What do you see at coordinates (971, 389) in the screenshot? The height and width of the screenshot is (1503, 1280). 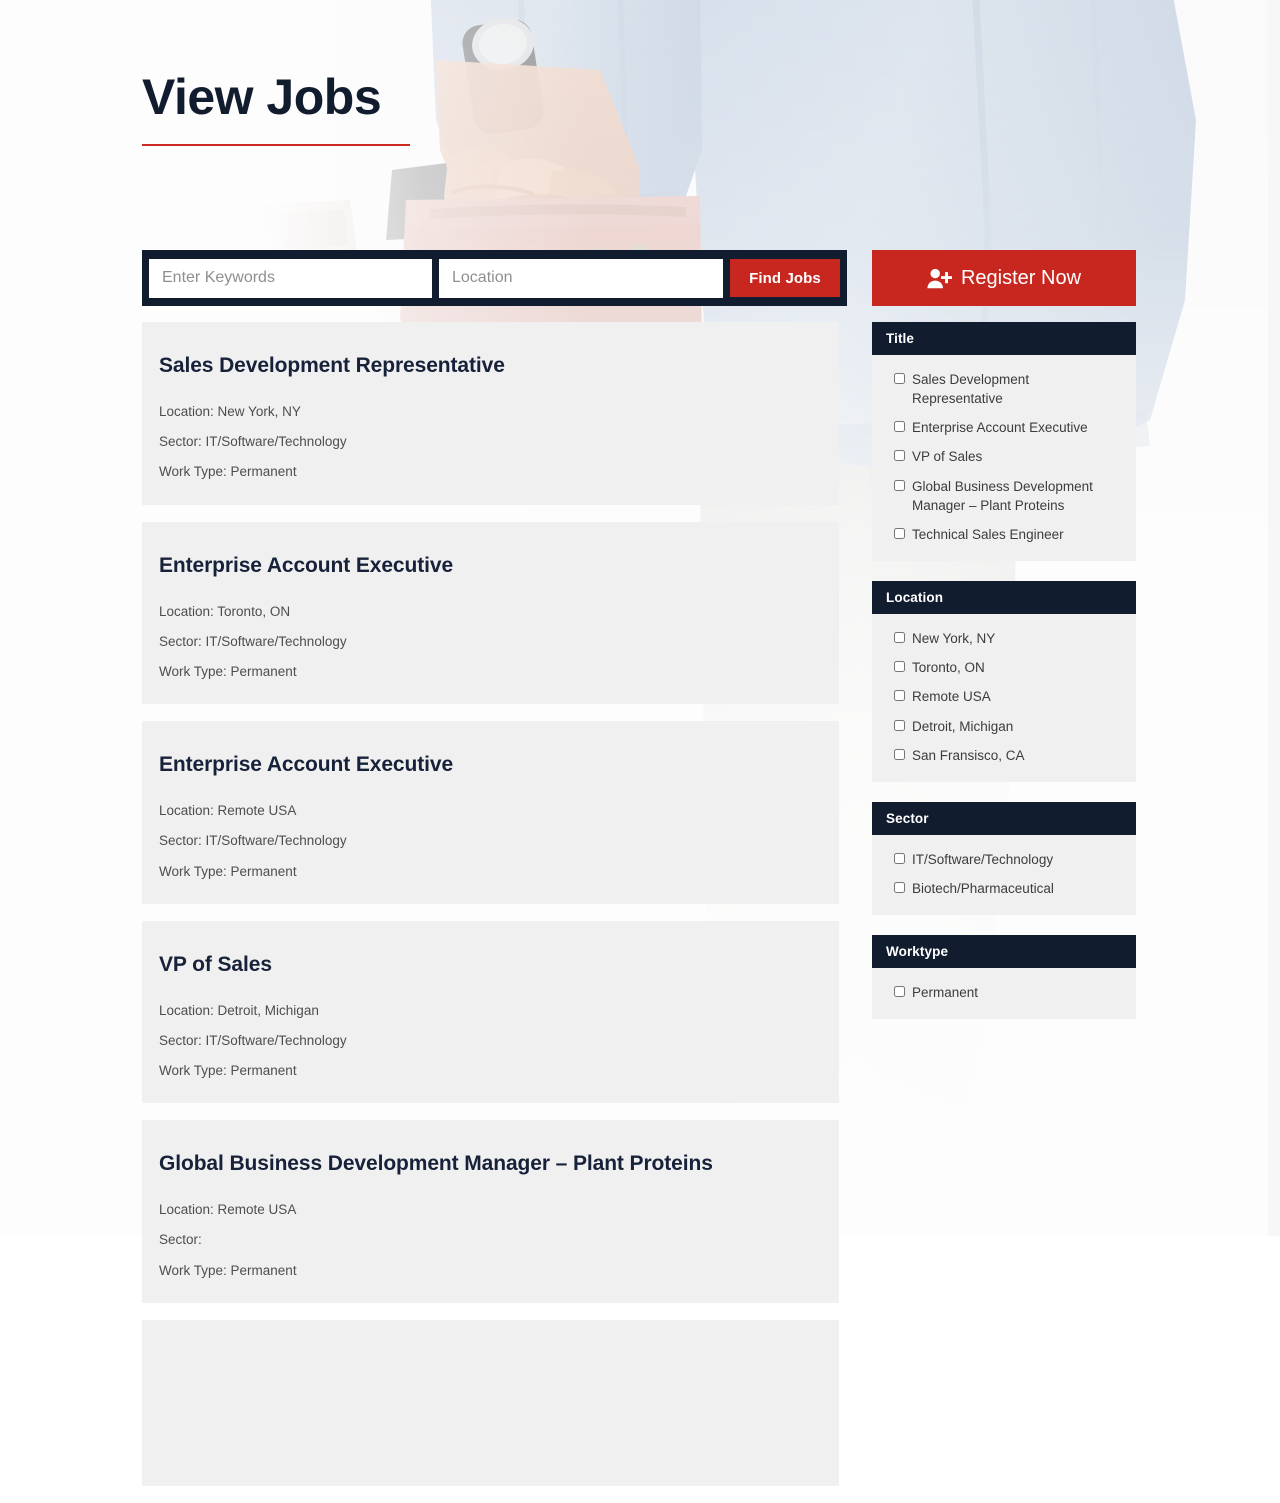 I see `filter-option-label: Sales Development Representative` at bounding box center [971, 389].